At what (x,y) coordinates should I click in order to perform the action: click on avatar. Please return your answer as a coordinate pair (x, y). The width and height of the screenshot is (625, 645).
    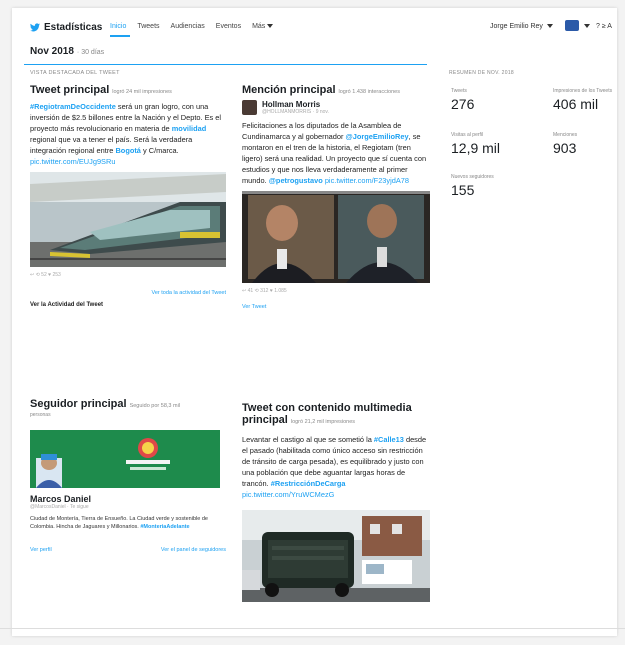
    Looking at the image, I should click on (249, 107).